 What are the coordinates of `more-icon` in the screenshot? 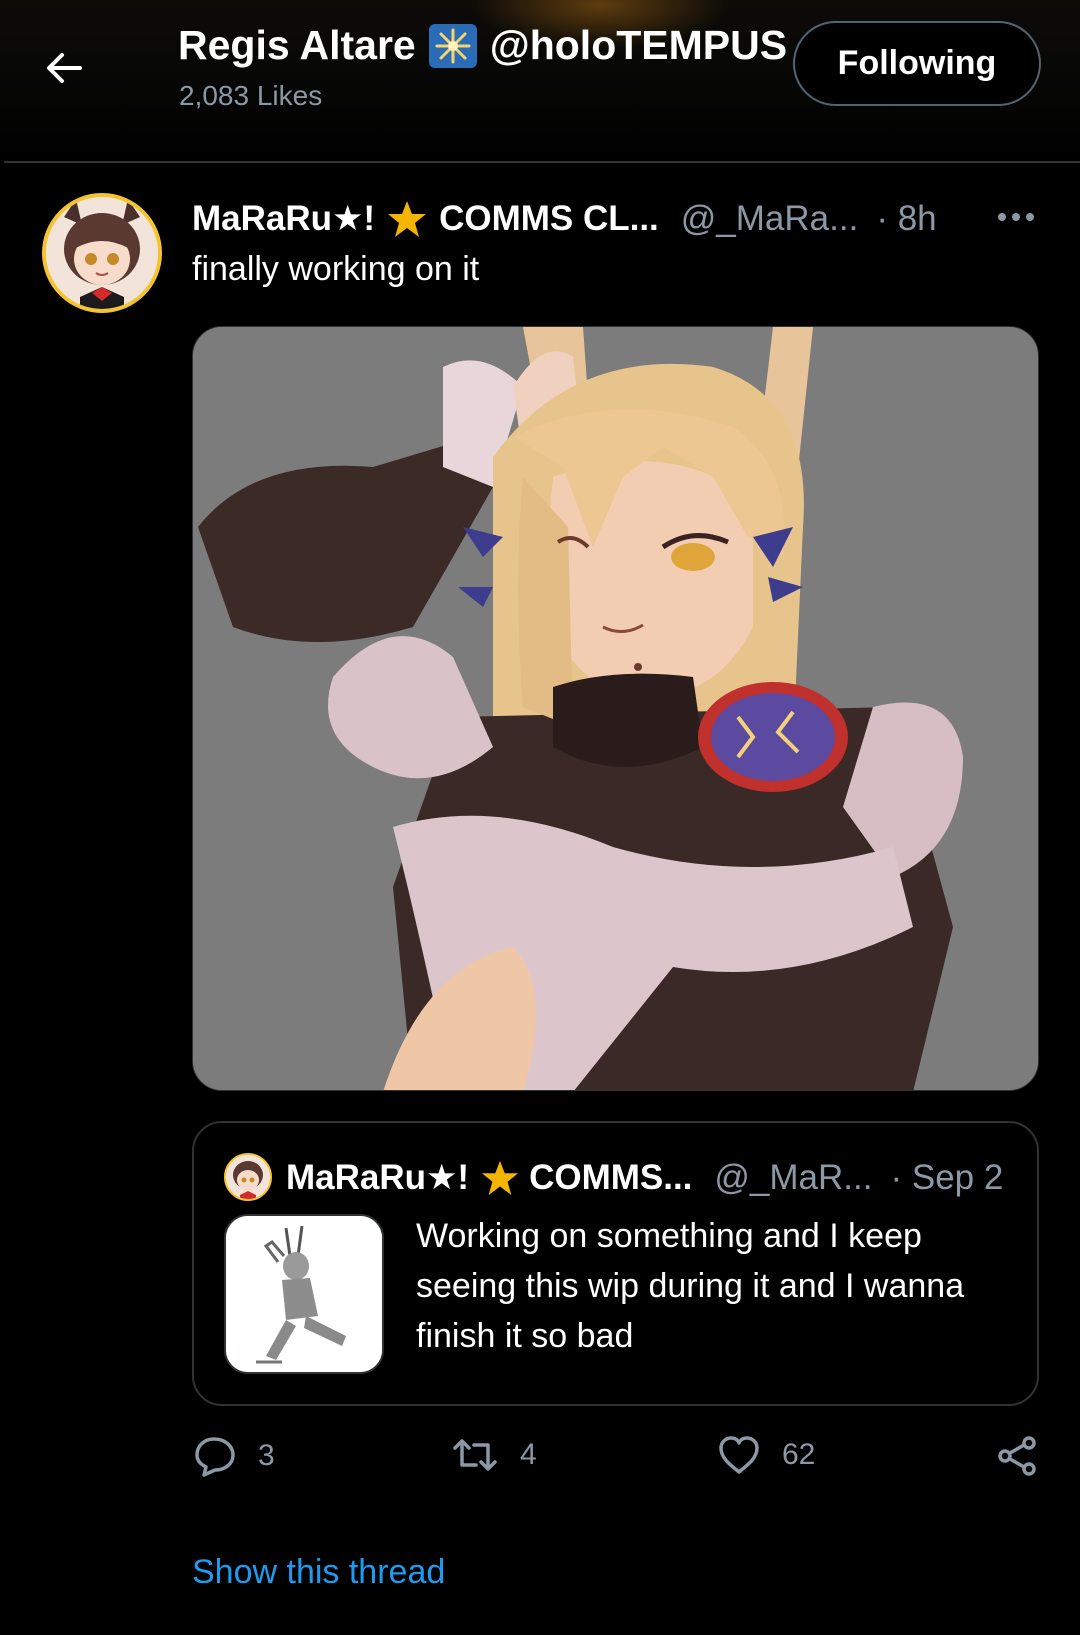 It's located at (1016, 217).